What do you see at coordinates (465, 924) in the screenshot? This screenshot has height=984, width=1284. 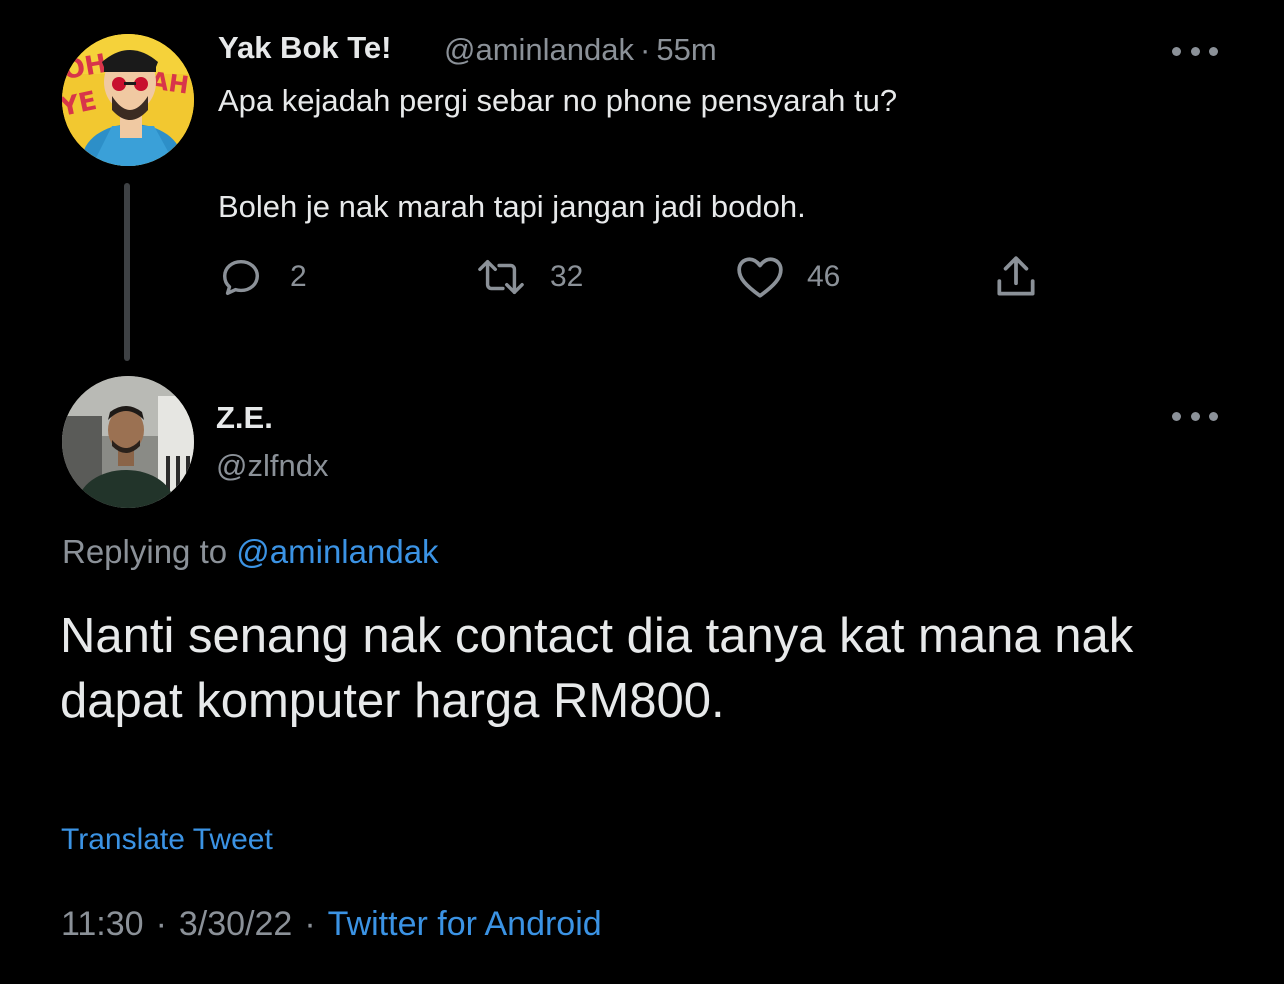 I see `tweet-source-link: Twitter for Android` at bounding box center [465, 924].